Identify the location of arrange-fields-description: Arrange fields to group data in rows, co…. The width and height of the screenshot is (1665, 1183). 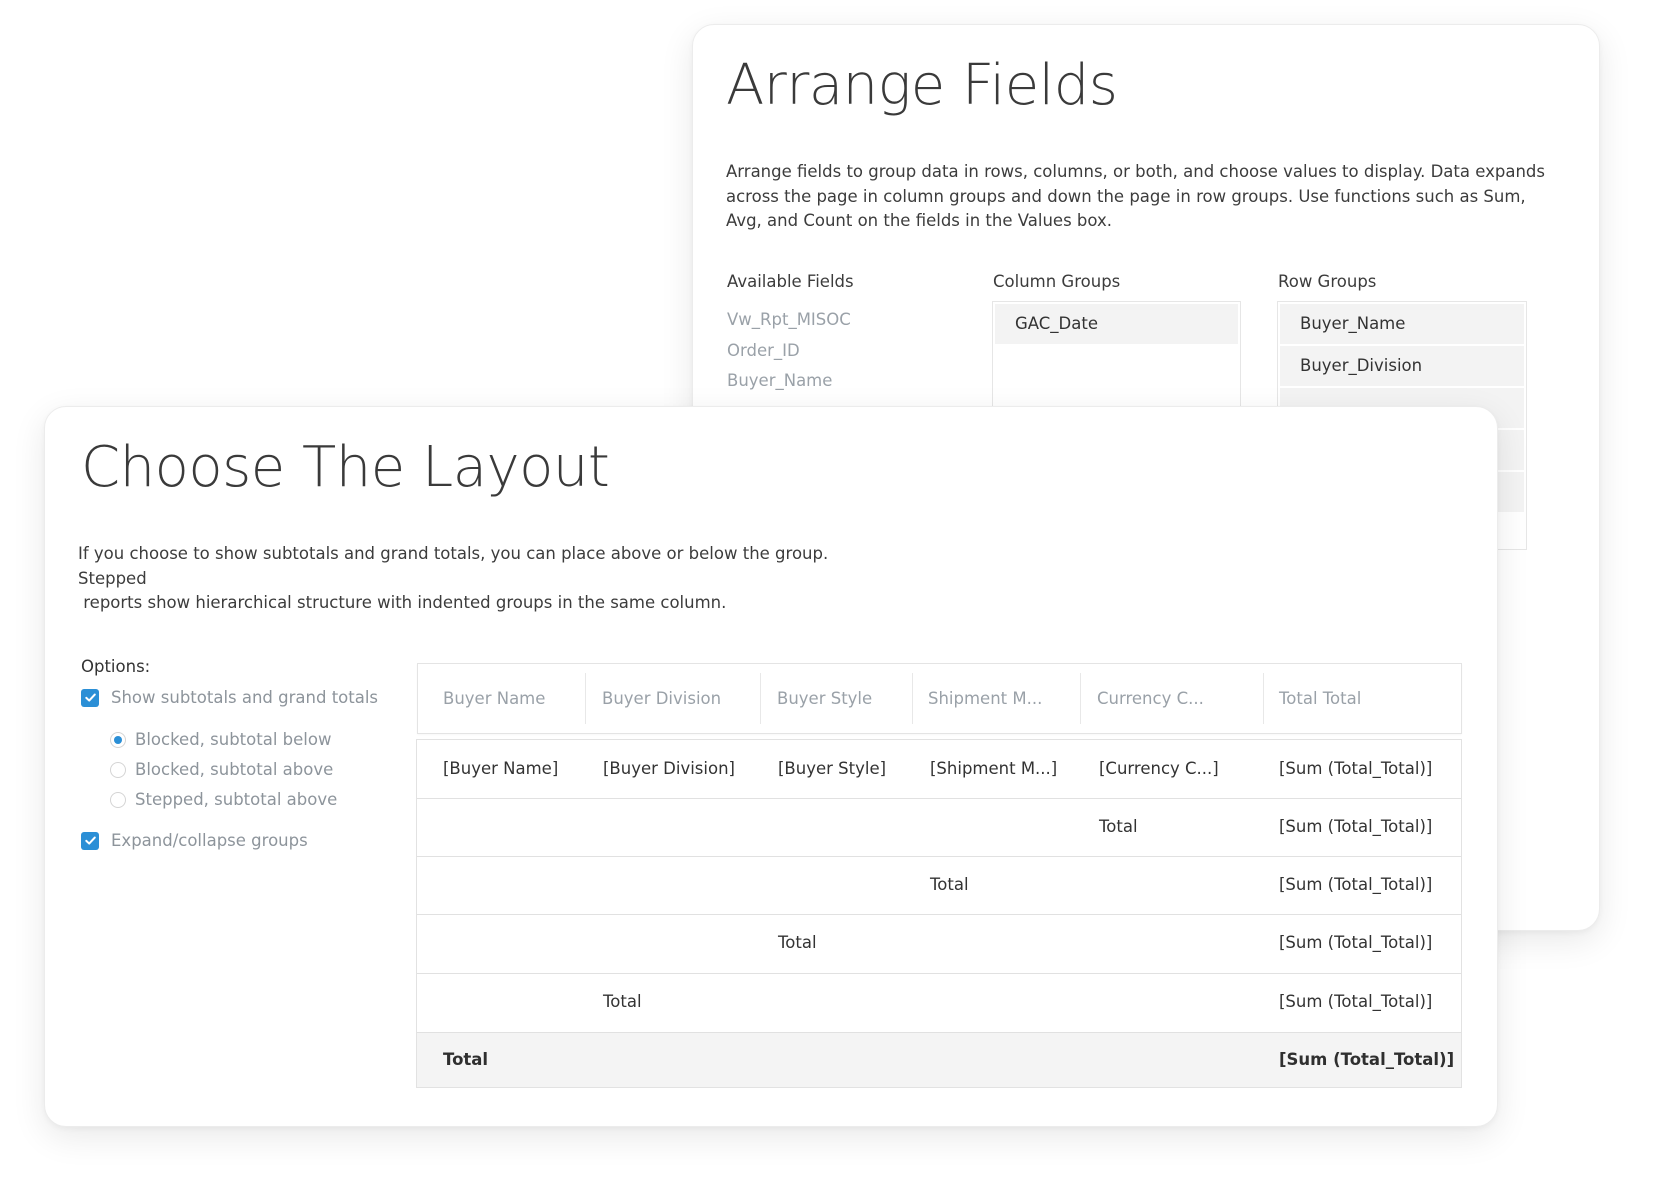
(1135, 196).